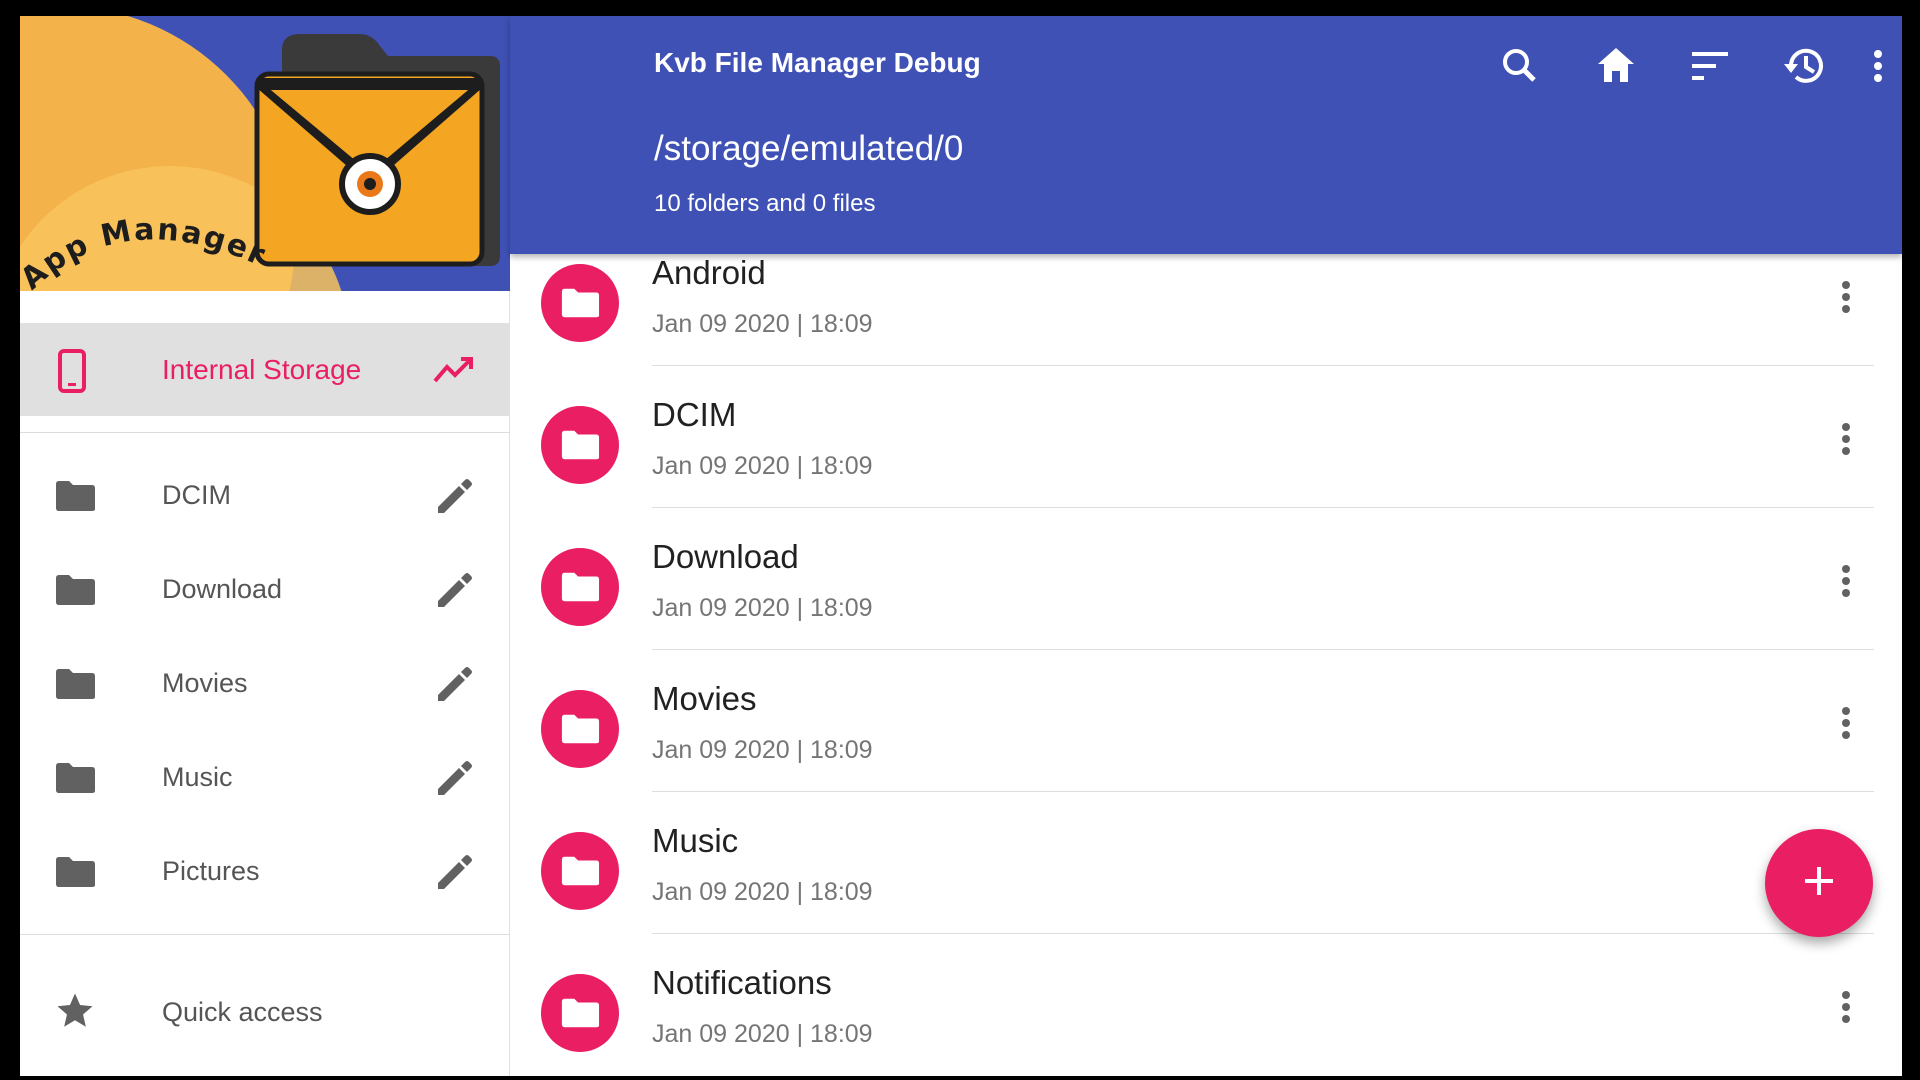  Describe the element at coordinates (1616, 66) in the screenshot. I see `home-icon` at that location.